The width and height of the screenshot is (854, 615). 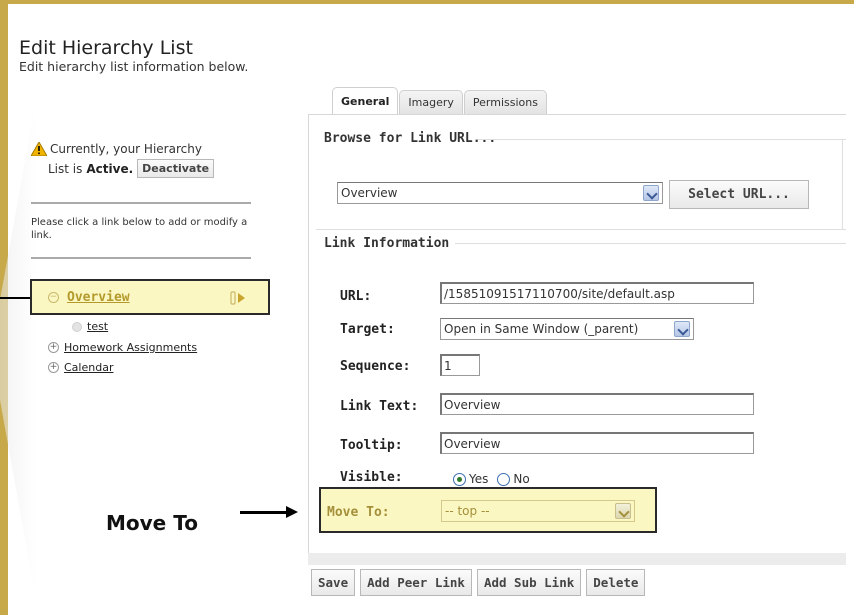 I want to click on tree-item-label: Calendar, so click(x=88, y=367).